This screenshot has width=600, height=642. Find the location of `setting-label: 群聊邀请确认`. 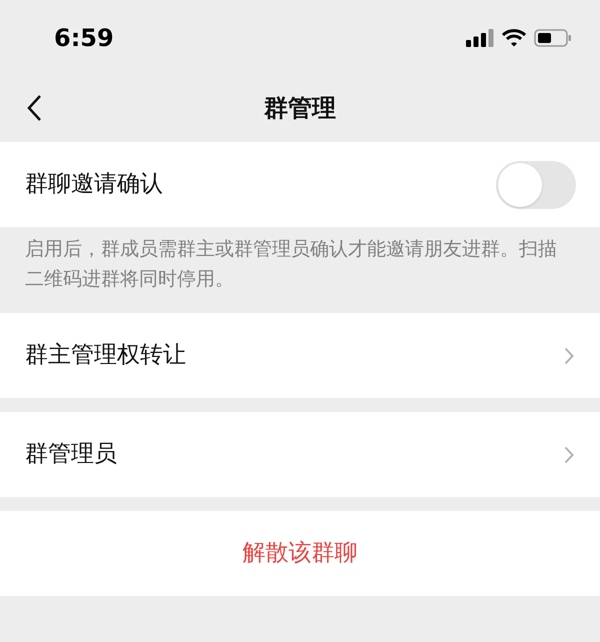

setting-label: 群聊邀请确认 is located at coordinates (94, 185).